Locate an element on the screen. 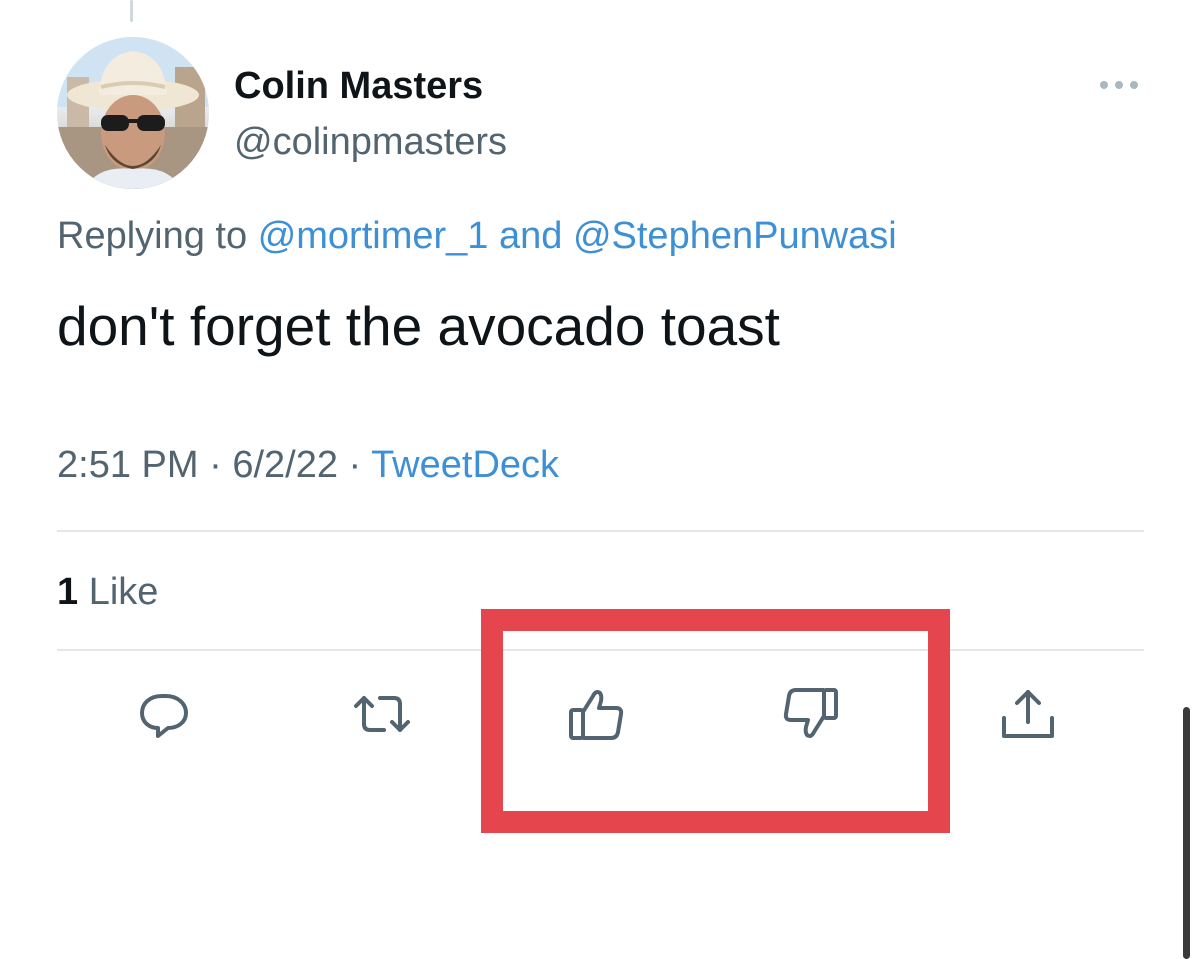 Image resolution: width=1200 pixels, height=959 pixels. tweet-source: TweetDeck is located at coordinates (465, 465).